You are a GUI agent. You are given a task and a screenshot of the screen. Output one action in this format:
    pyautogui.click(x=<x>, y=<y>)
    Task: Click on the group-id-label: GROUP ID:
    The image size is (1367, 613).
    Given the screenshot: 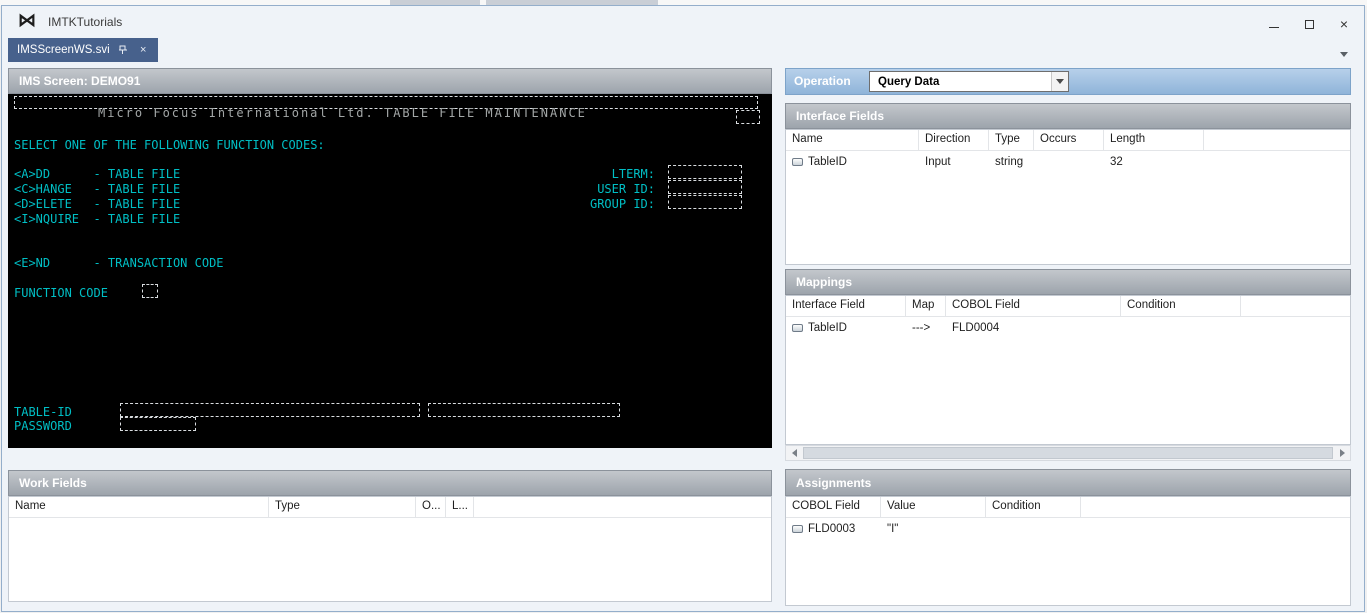 What is the action you would take?
    pyautogui.click(x=622, y=204)
    